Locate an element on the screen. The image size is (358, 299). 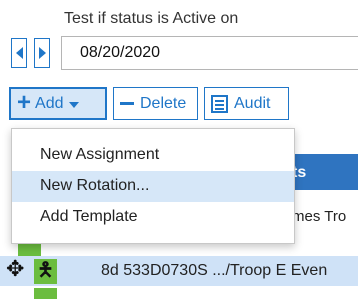
menu-item-new-assignment: New Assignment is located at coordinates (153, 155).